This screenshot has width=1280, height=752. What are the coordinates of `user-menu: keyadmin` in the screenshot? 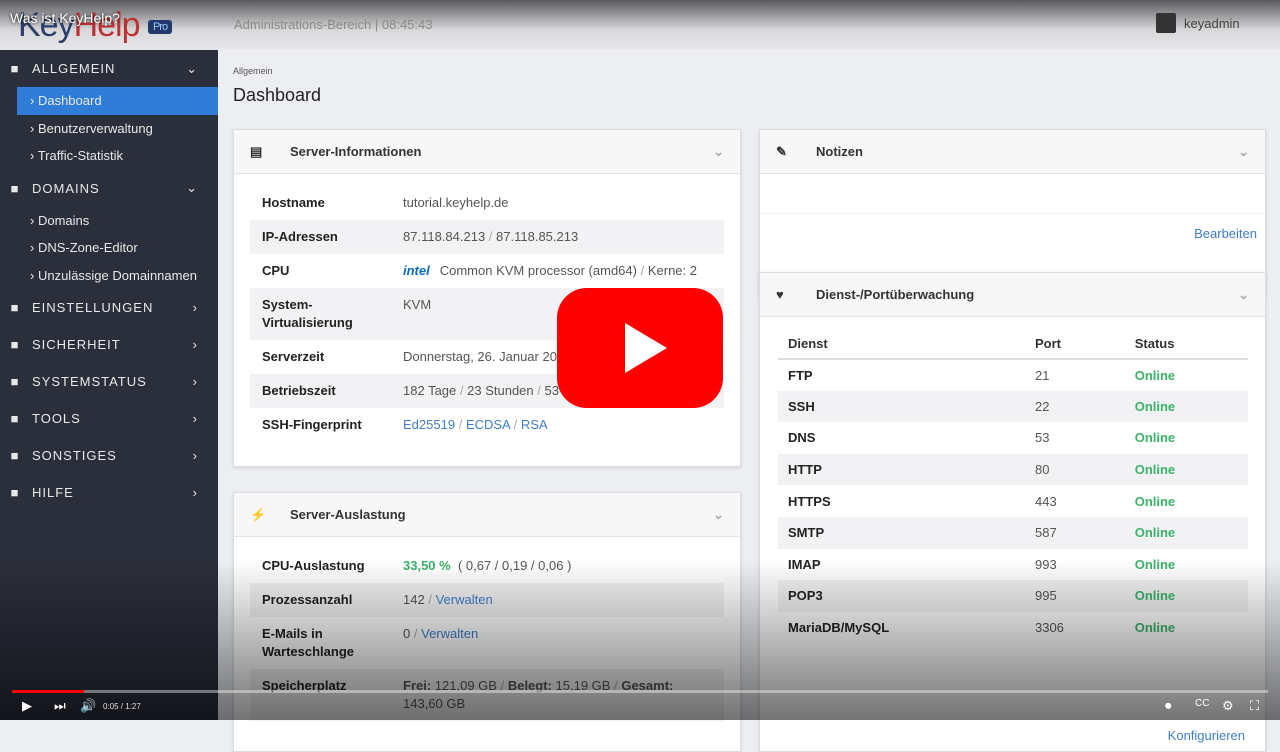 It's located at (1198, 23).